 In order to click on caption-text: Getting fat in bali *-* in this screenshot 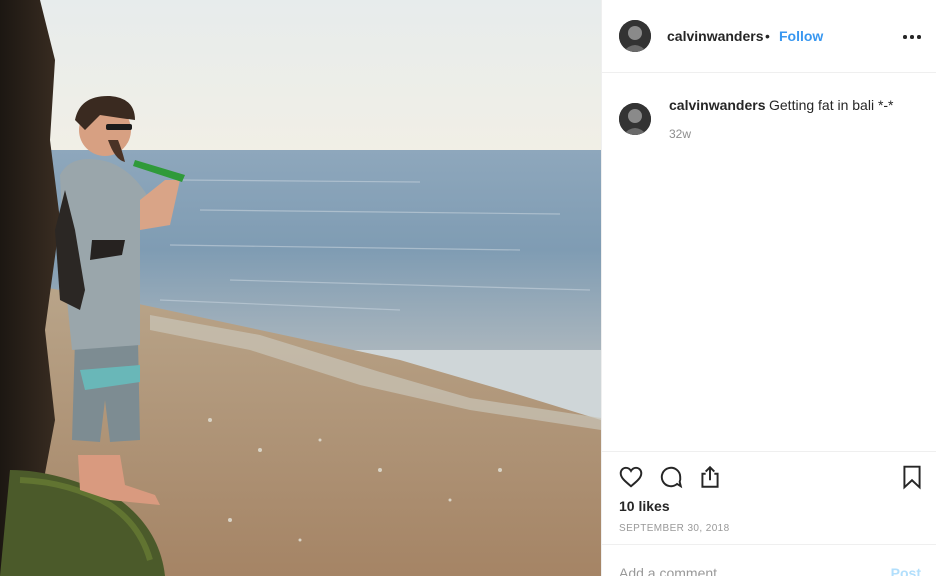, I will do `click(831, 105)`.